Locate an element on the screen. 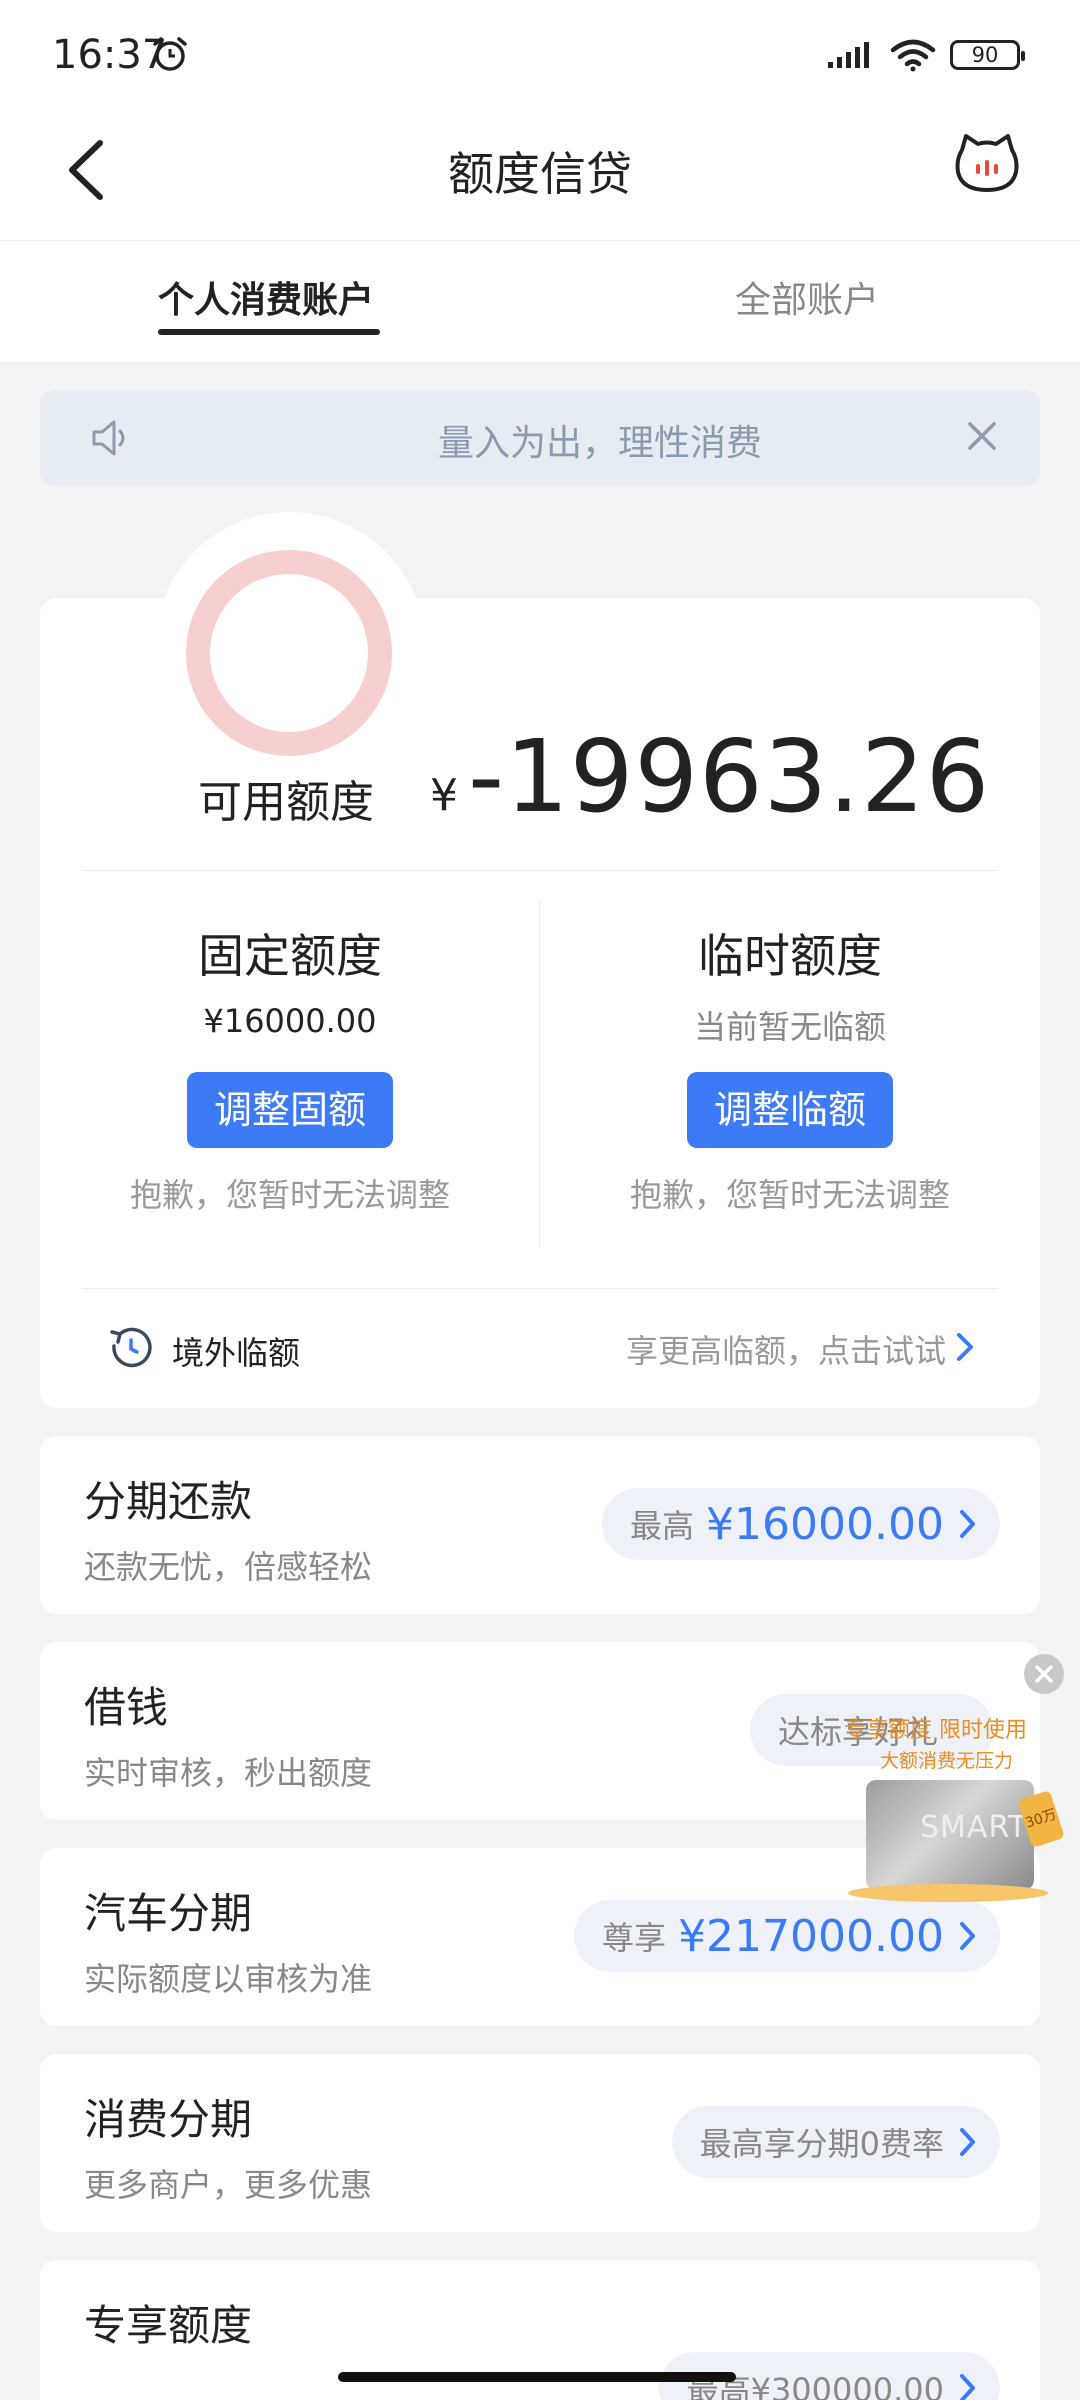  nav-bar: 额度信贷 is located at coordinates (540, 175).